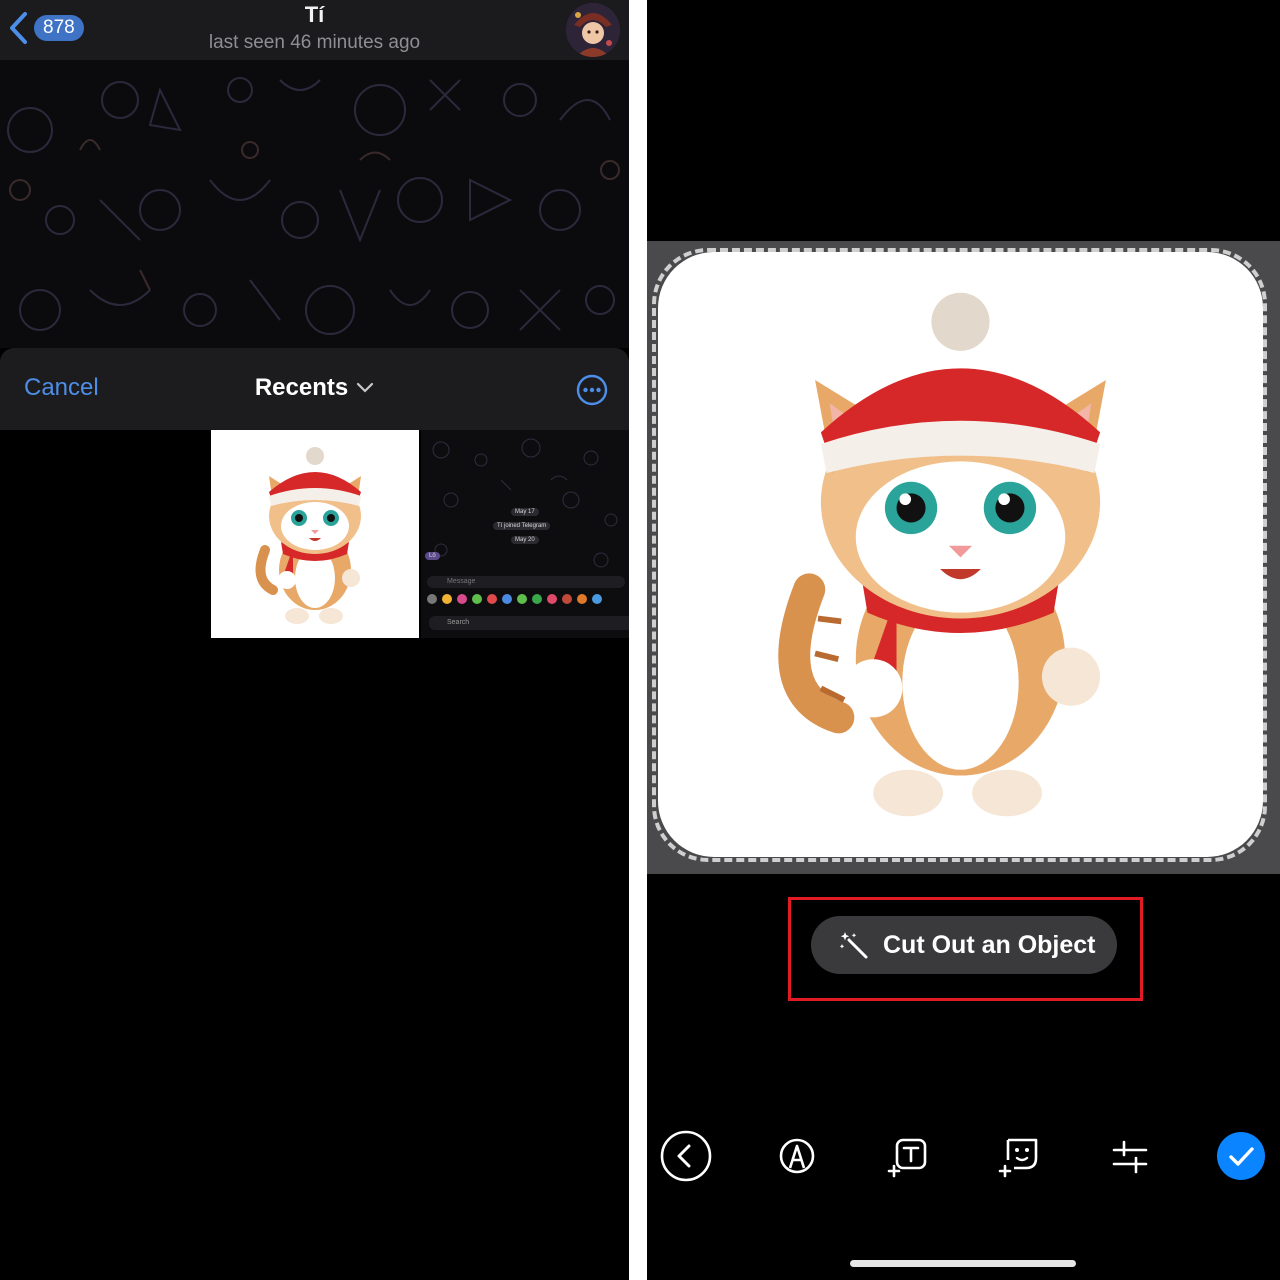 This screenshot has width=1280, height=1280. What do you see at coordinates (686, 1156) in the screenshot?
I see `back-icon` at bounding box center [686, 1156].